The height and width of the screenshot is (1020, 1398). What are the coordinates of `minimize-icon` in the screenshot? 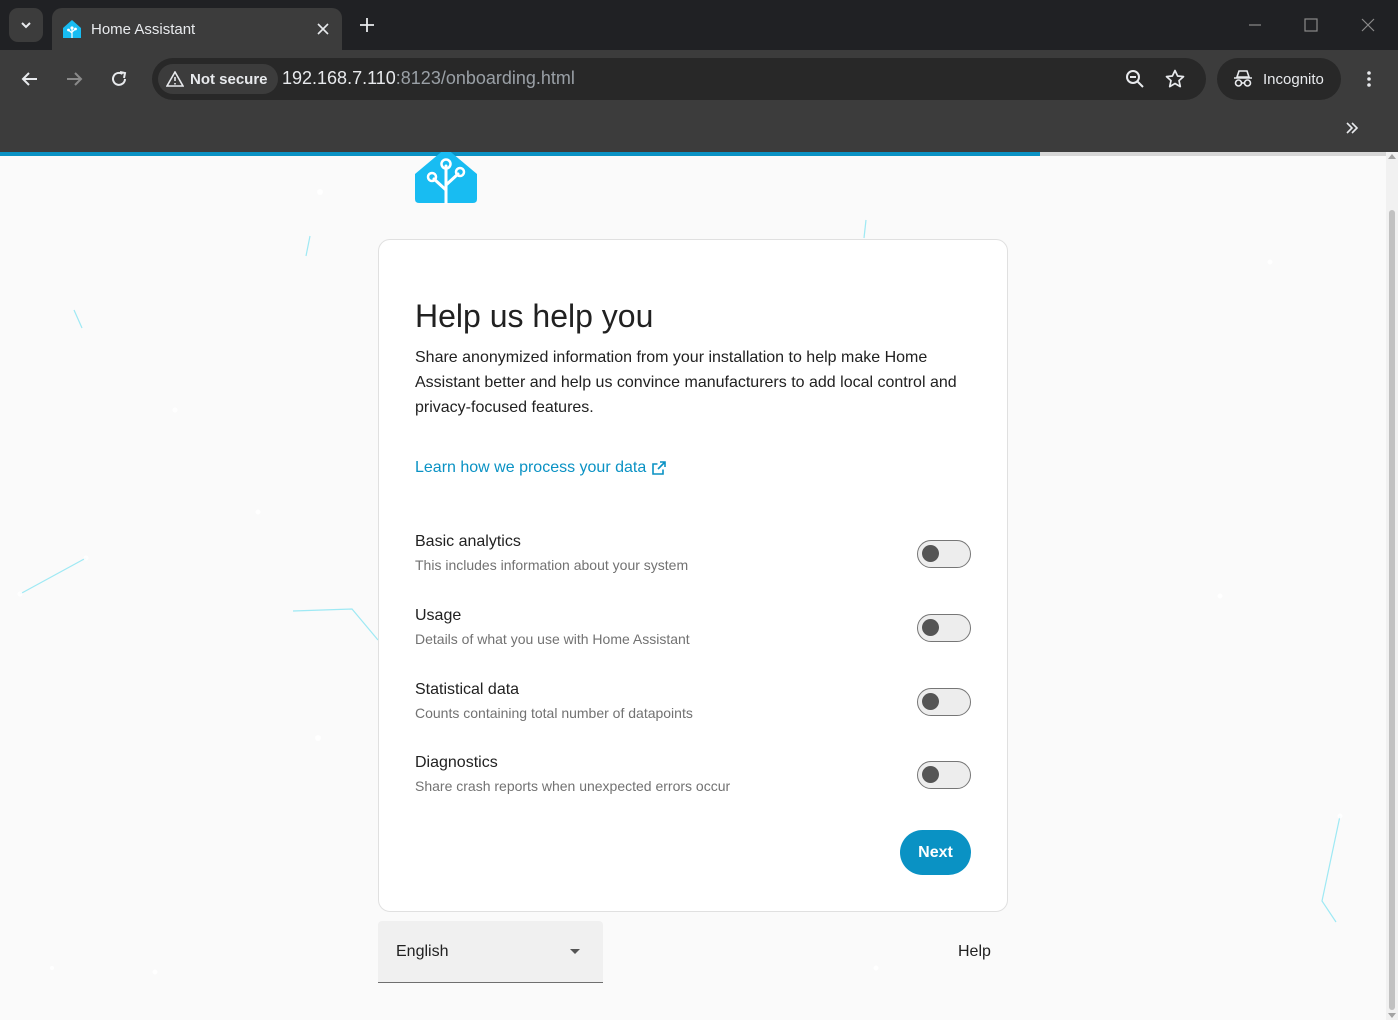 It's located at (1255, 25).